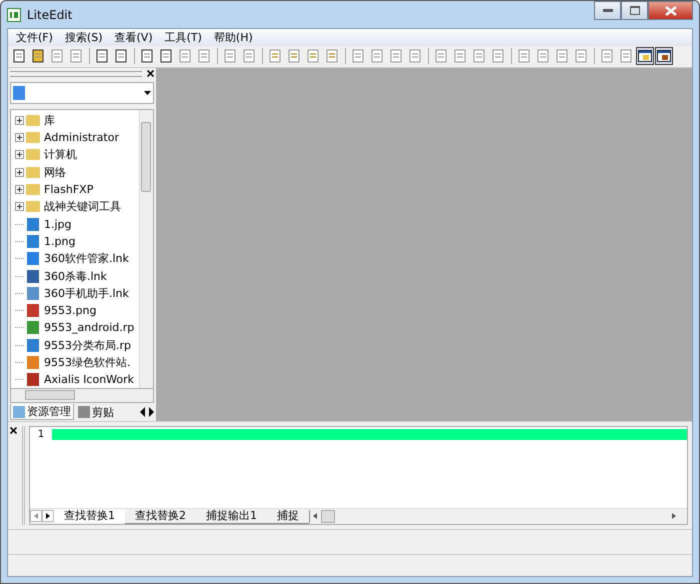  What do you see at coordinates (14, 15) in the screenshot?
I see `app-logo-icon` at bounding box center [14, 15].